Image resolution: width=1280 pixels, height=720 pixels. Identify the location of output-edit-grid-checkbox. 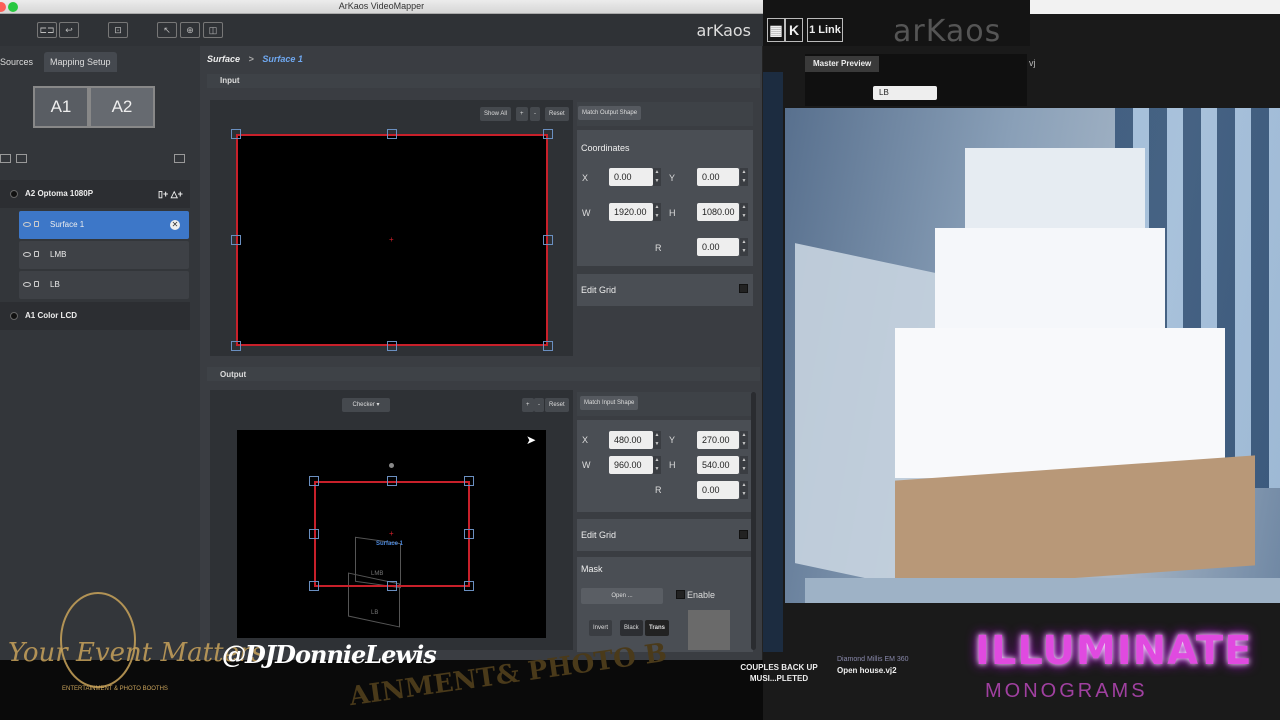
(743, 534).